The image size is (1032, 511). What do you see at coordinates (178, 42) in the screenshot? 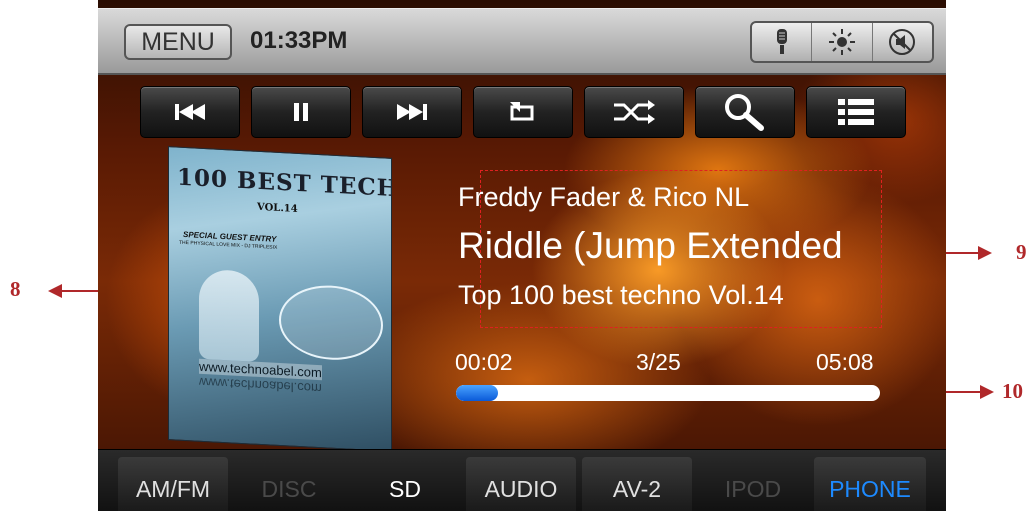
I see `menu-button: MENU` at bounding box center [178, 42].